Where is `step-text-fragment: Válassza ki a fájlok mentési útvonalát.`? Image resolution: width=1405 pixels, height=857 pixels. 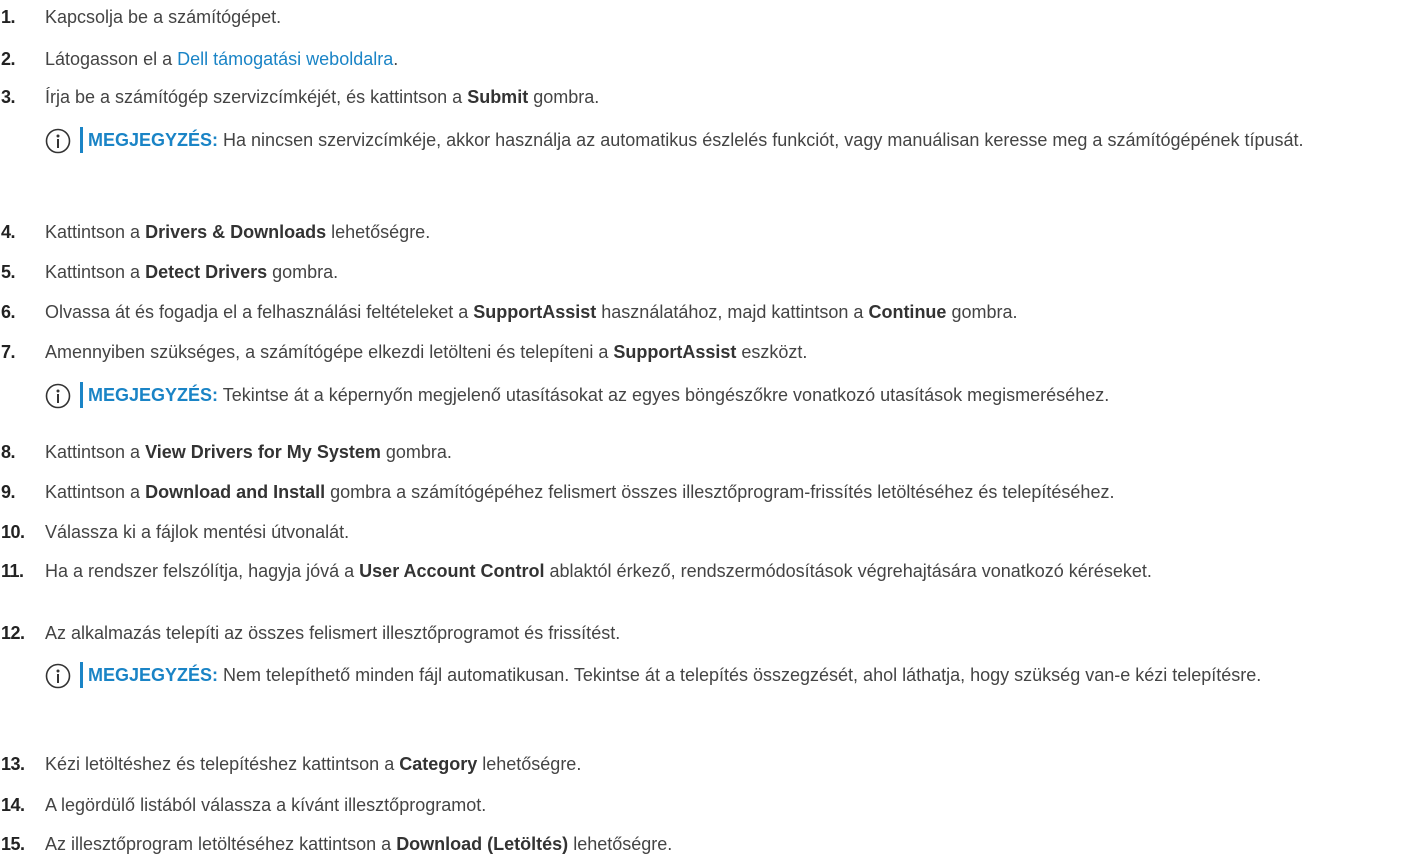 step-text-fragment: Válassza ki a fájlok mentési útvonalát. is located at coordinates (197, 532).